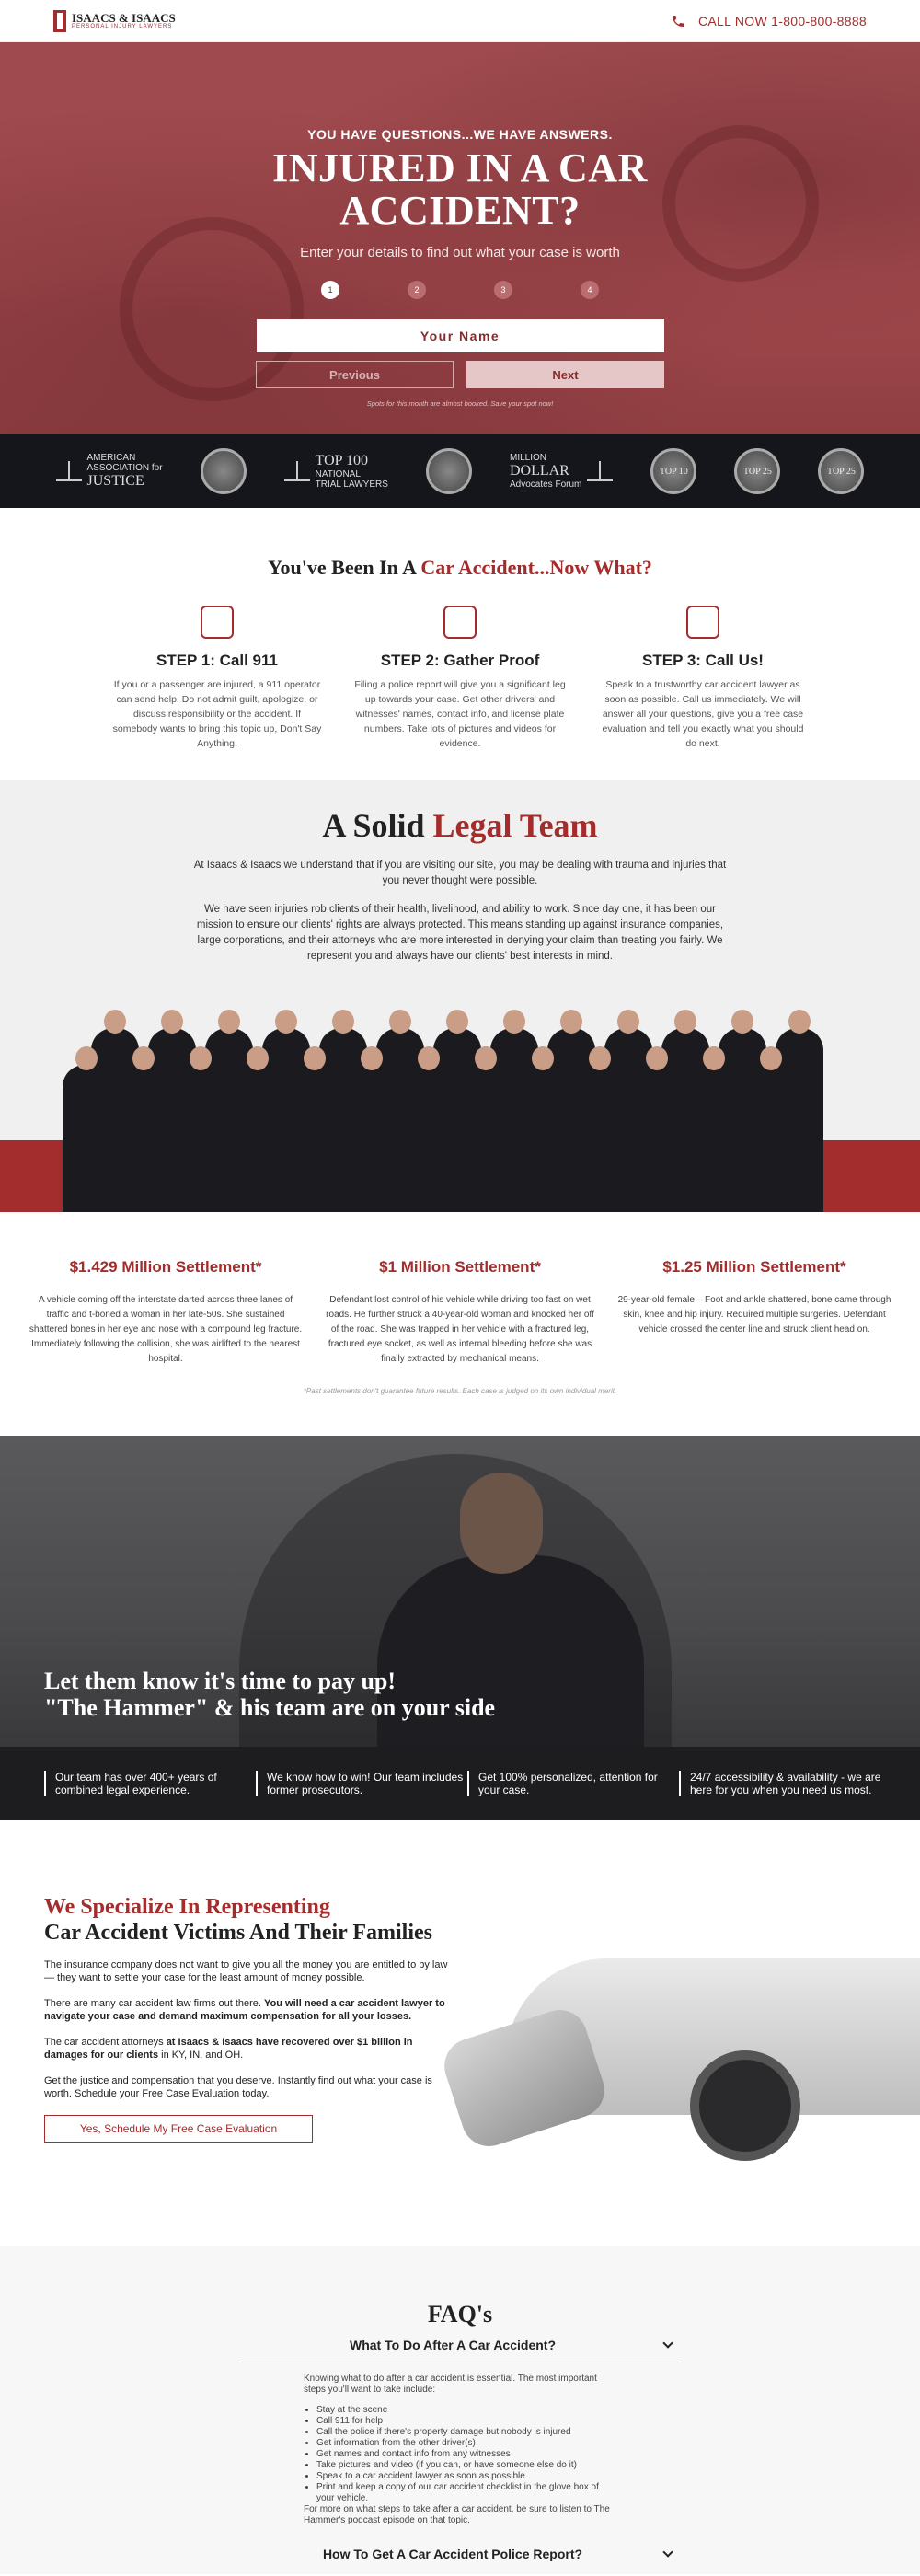 Image resolution: width=920 pixels, height=2576 pixels. Describe the element at coordinates (466, 2443) in the screenshot. I see `list-item: Get information from the other driver(s)` at that location.